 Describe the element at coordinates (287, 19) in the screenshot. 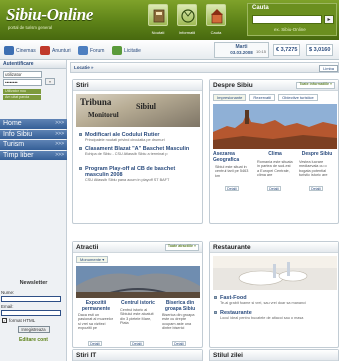

I see `search-input` at that location.